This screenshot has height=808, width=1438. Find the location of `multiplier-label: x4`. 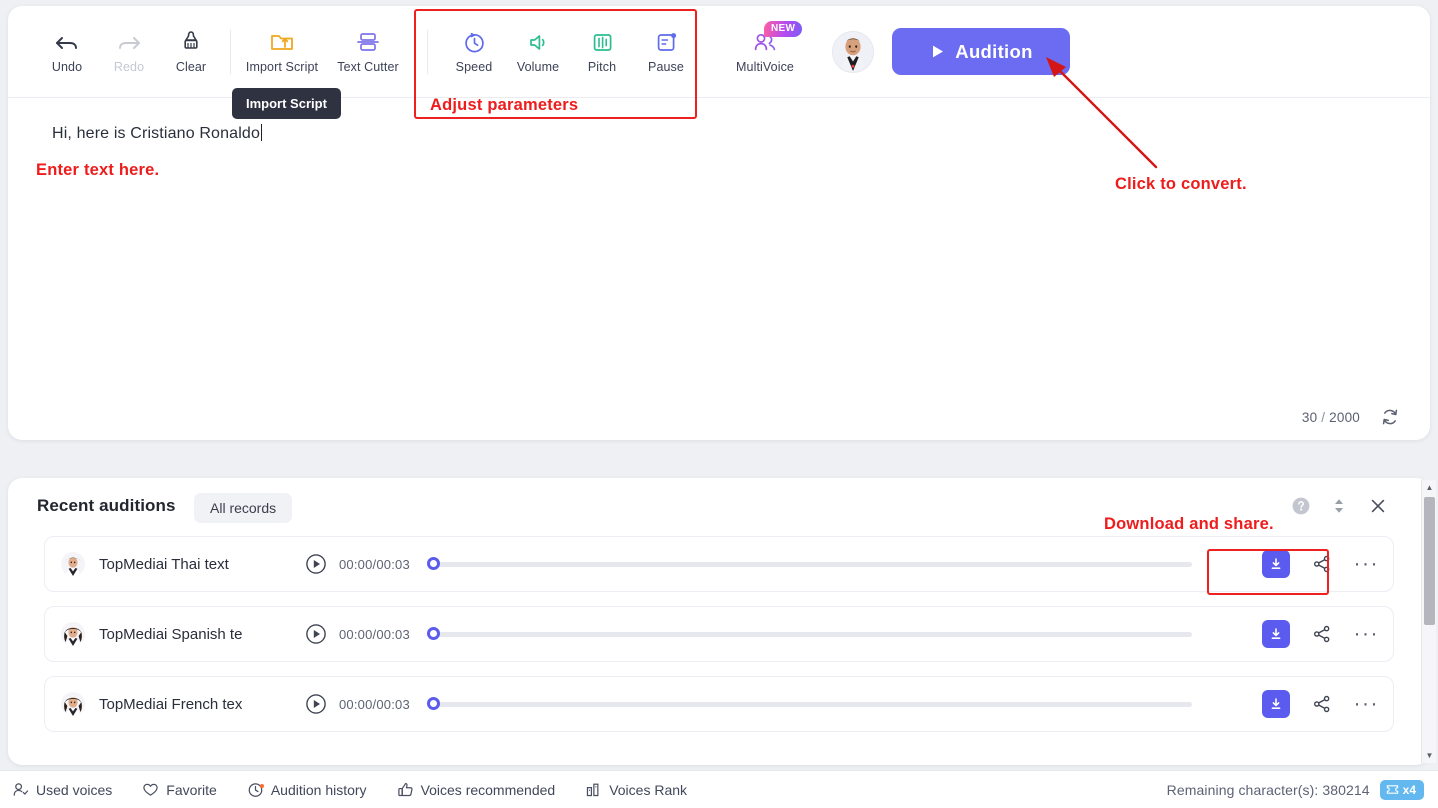

multiplier-label: x4 is located at coordinates (1409, 789).